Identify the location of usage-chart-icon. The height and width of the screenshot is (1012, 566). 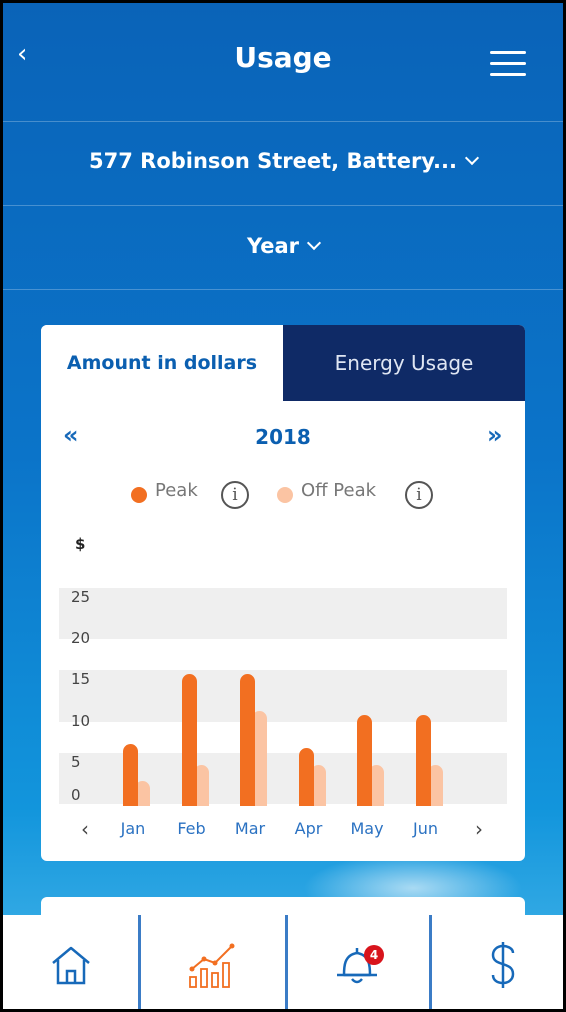
(212, 965).